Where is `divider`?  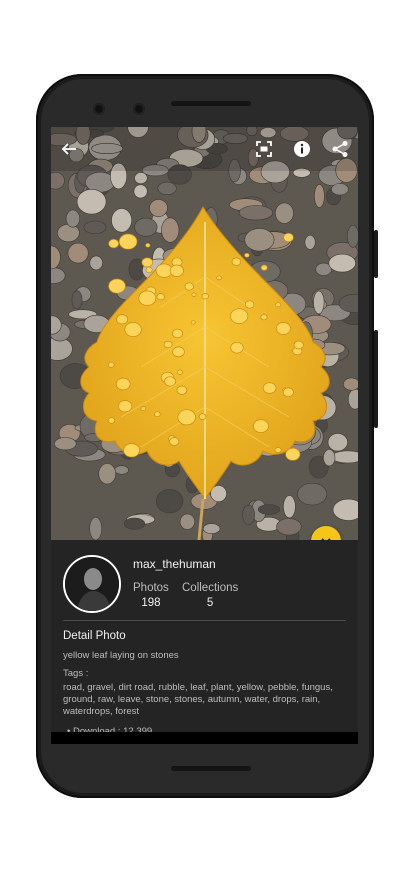 divider is located at coordinates (204, 620).